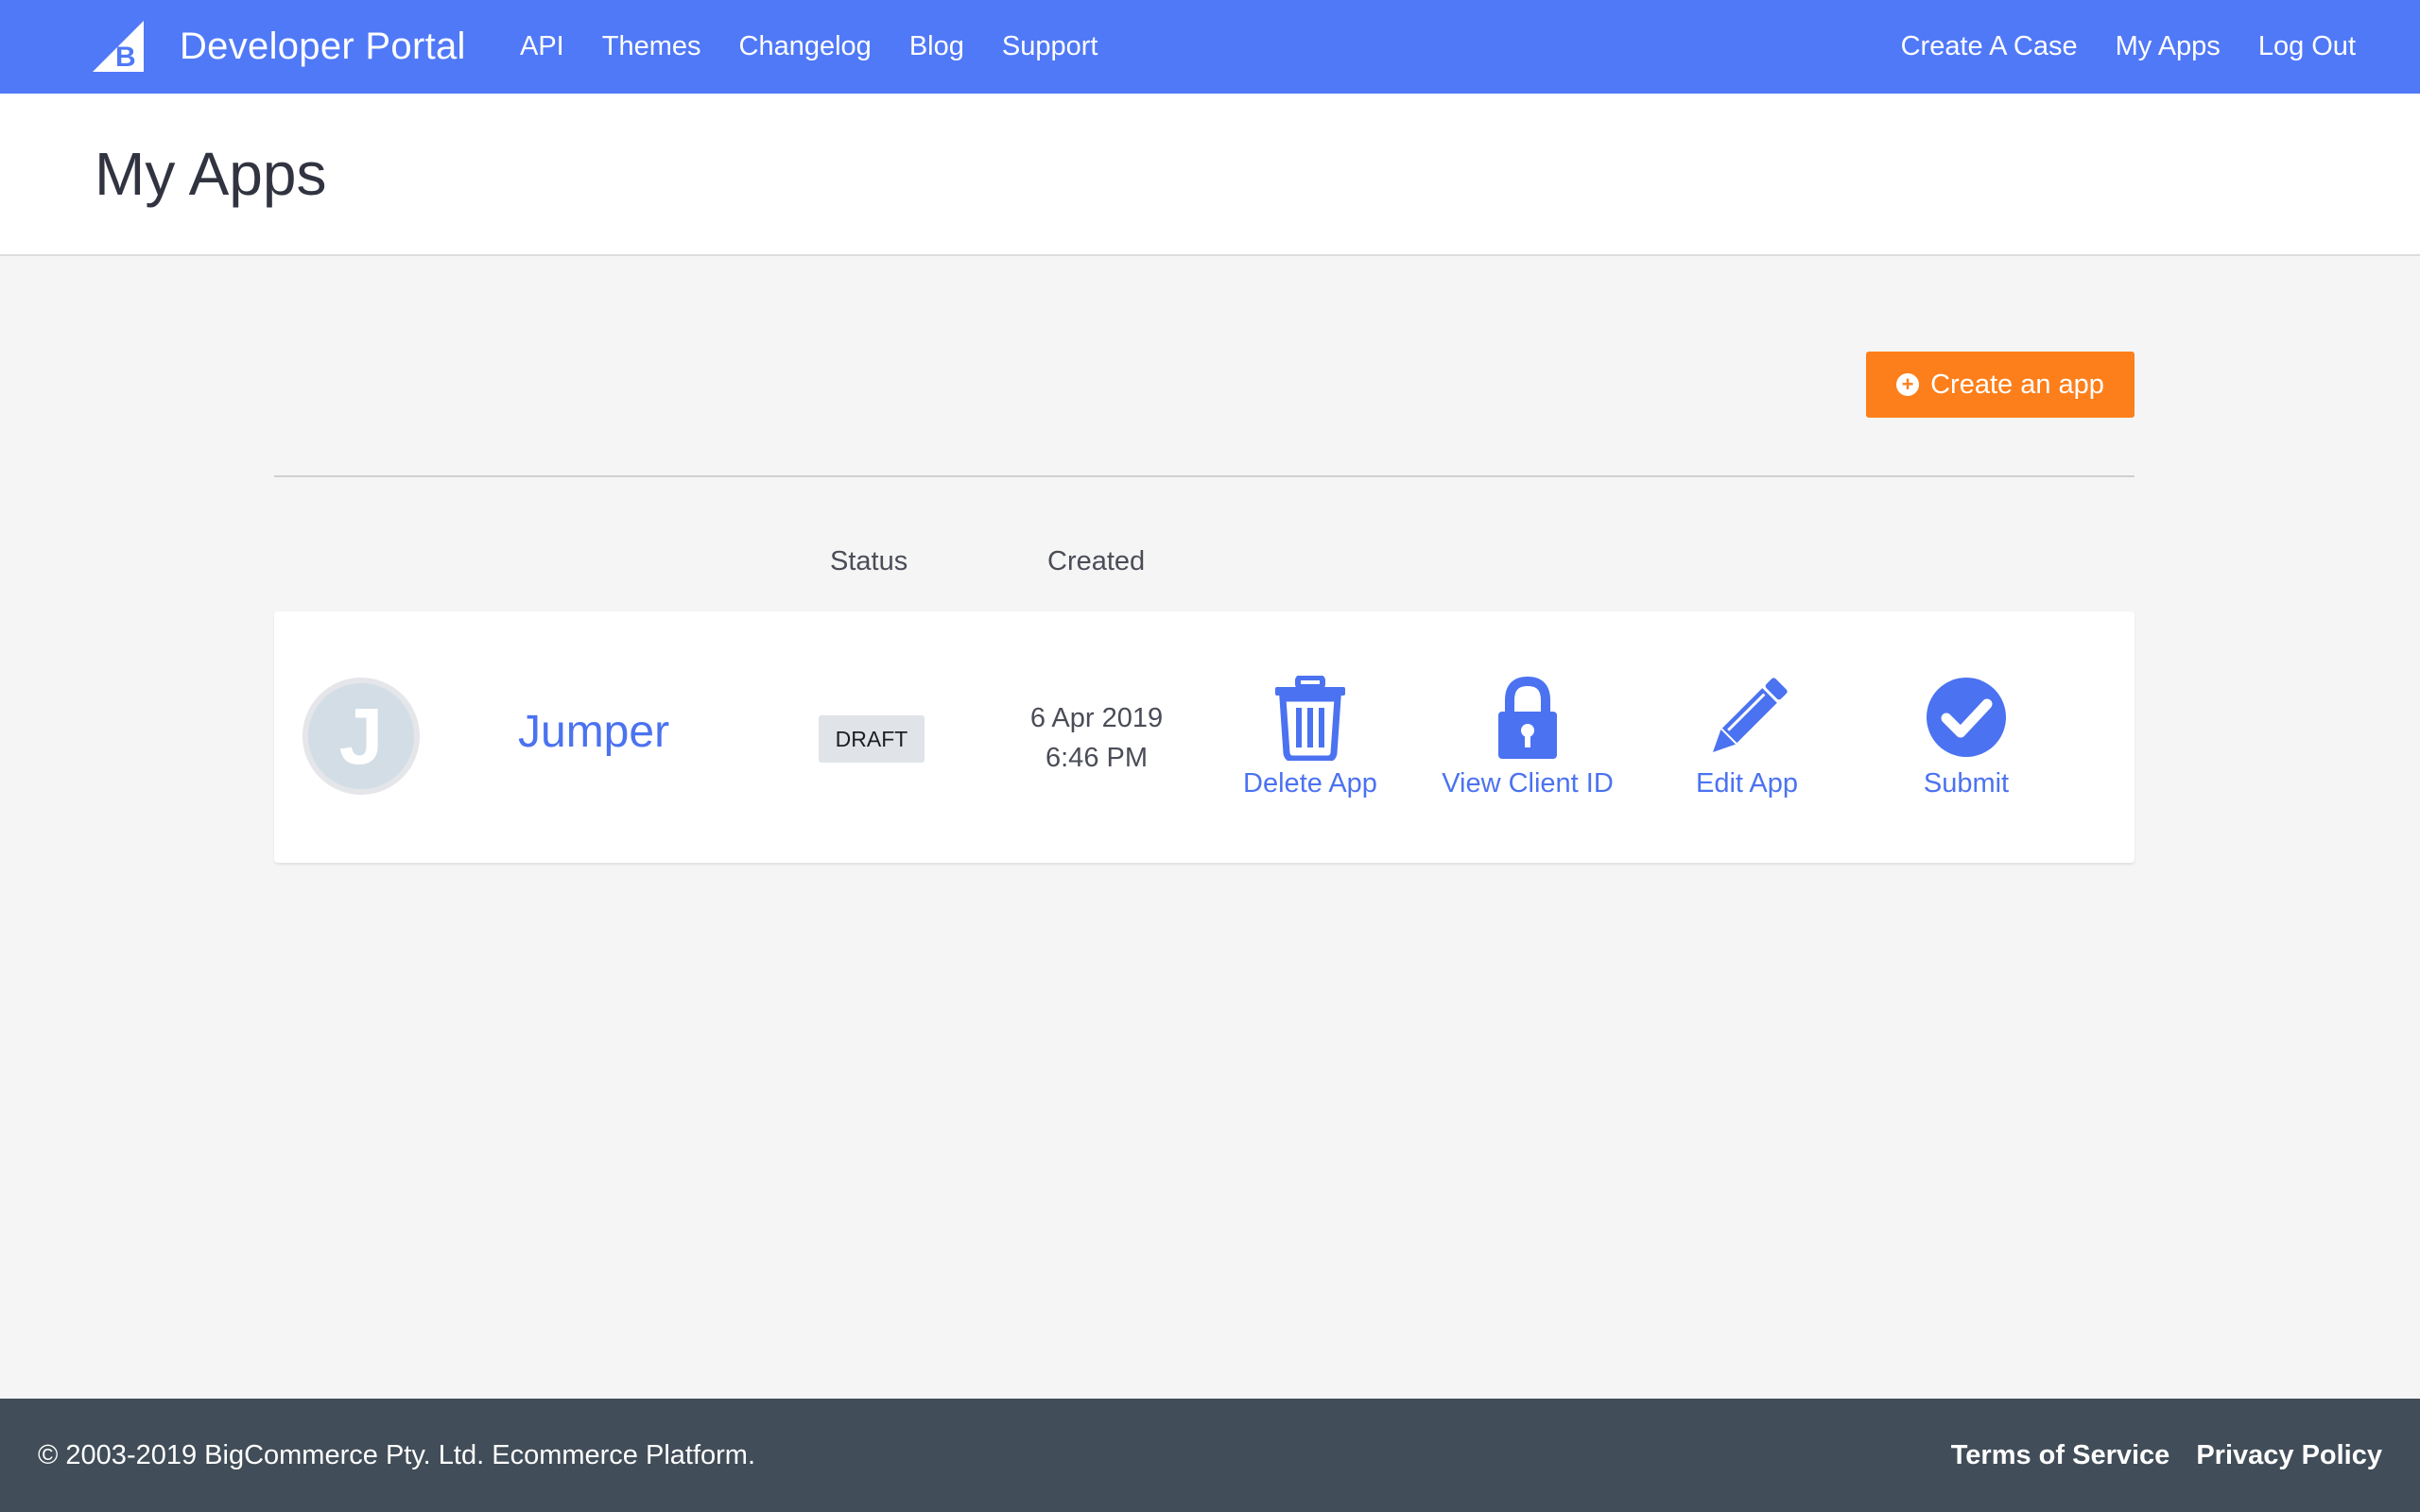  I want to click on nav-themes: Themes, so click(651, 46).